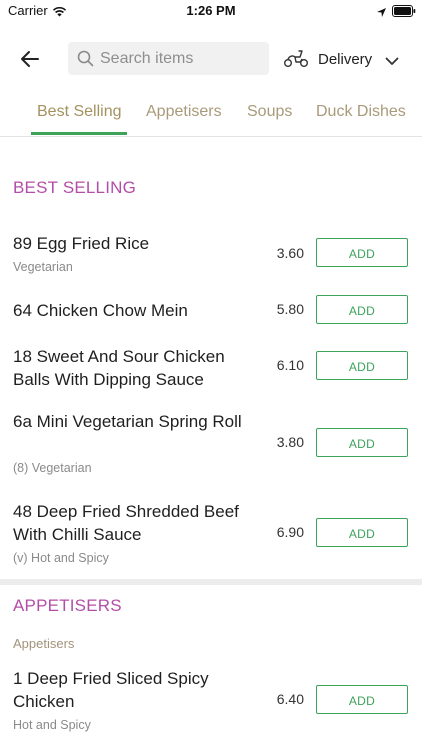 This screenshot has height=750, width=422. I want to click on delivery-label: Delivery, so click(345, 59).